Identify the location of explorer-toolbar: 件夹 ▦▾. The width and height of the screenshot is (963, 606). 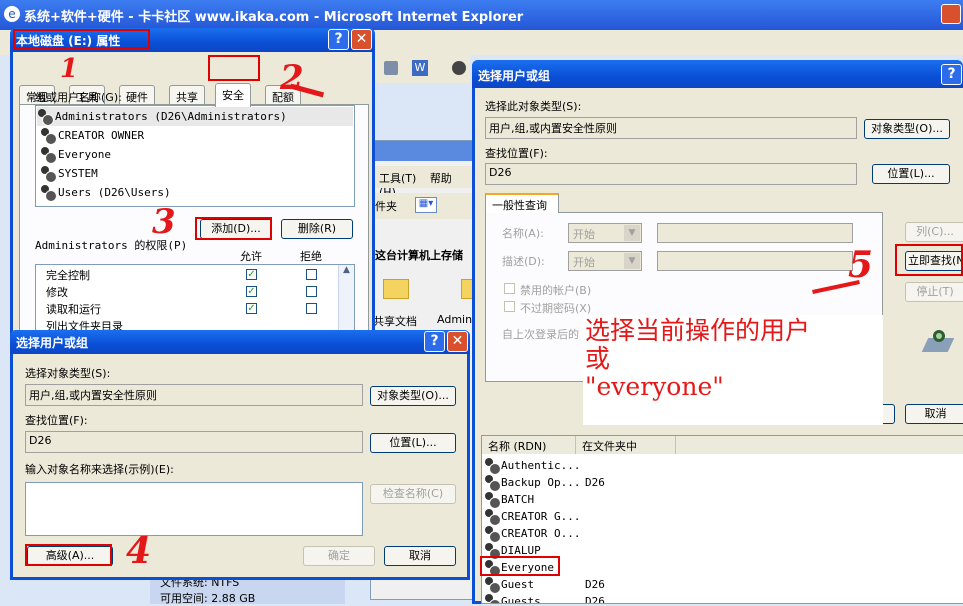
(423, 206).